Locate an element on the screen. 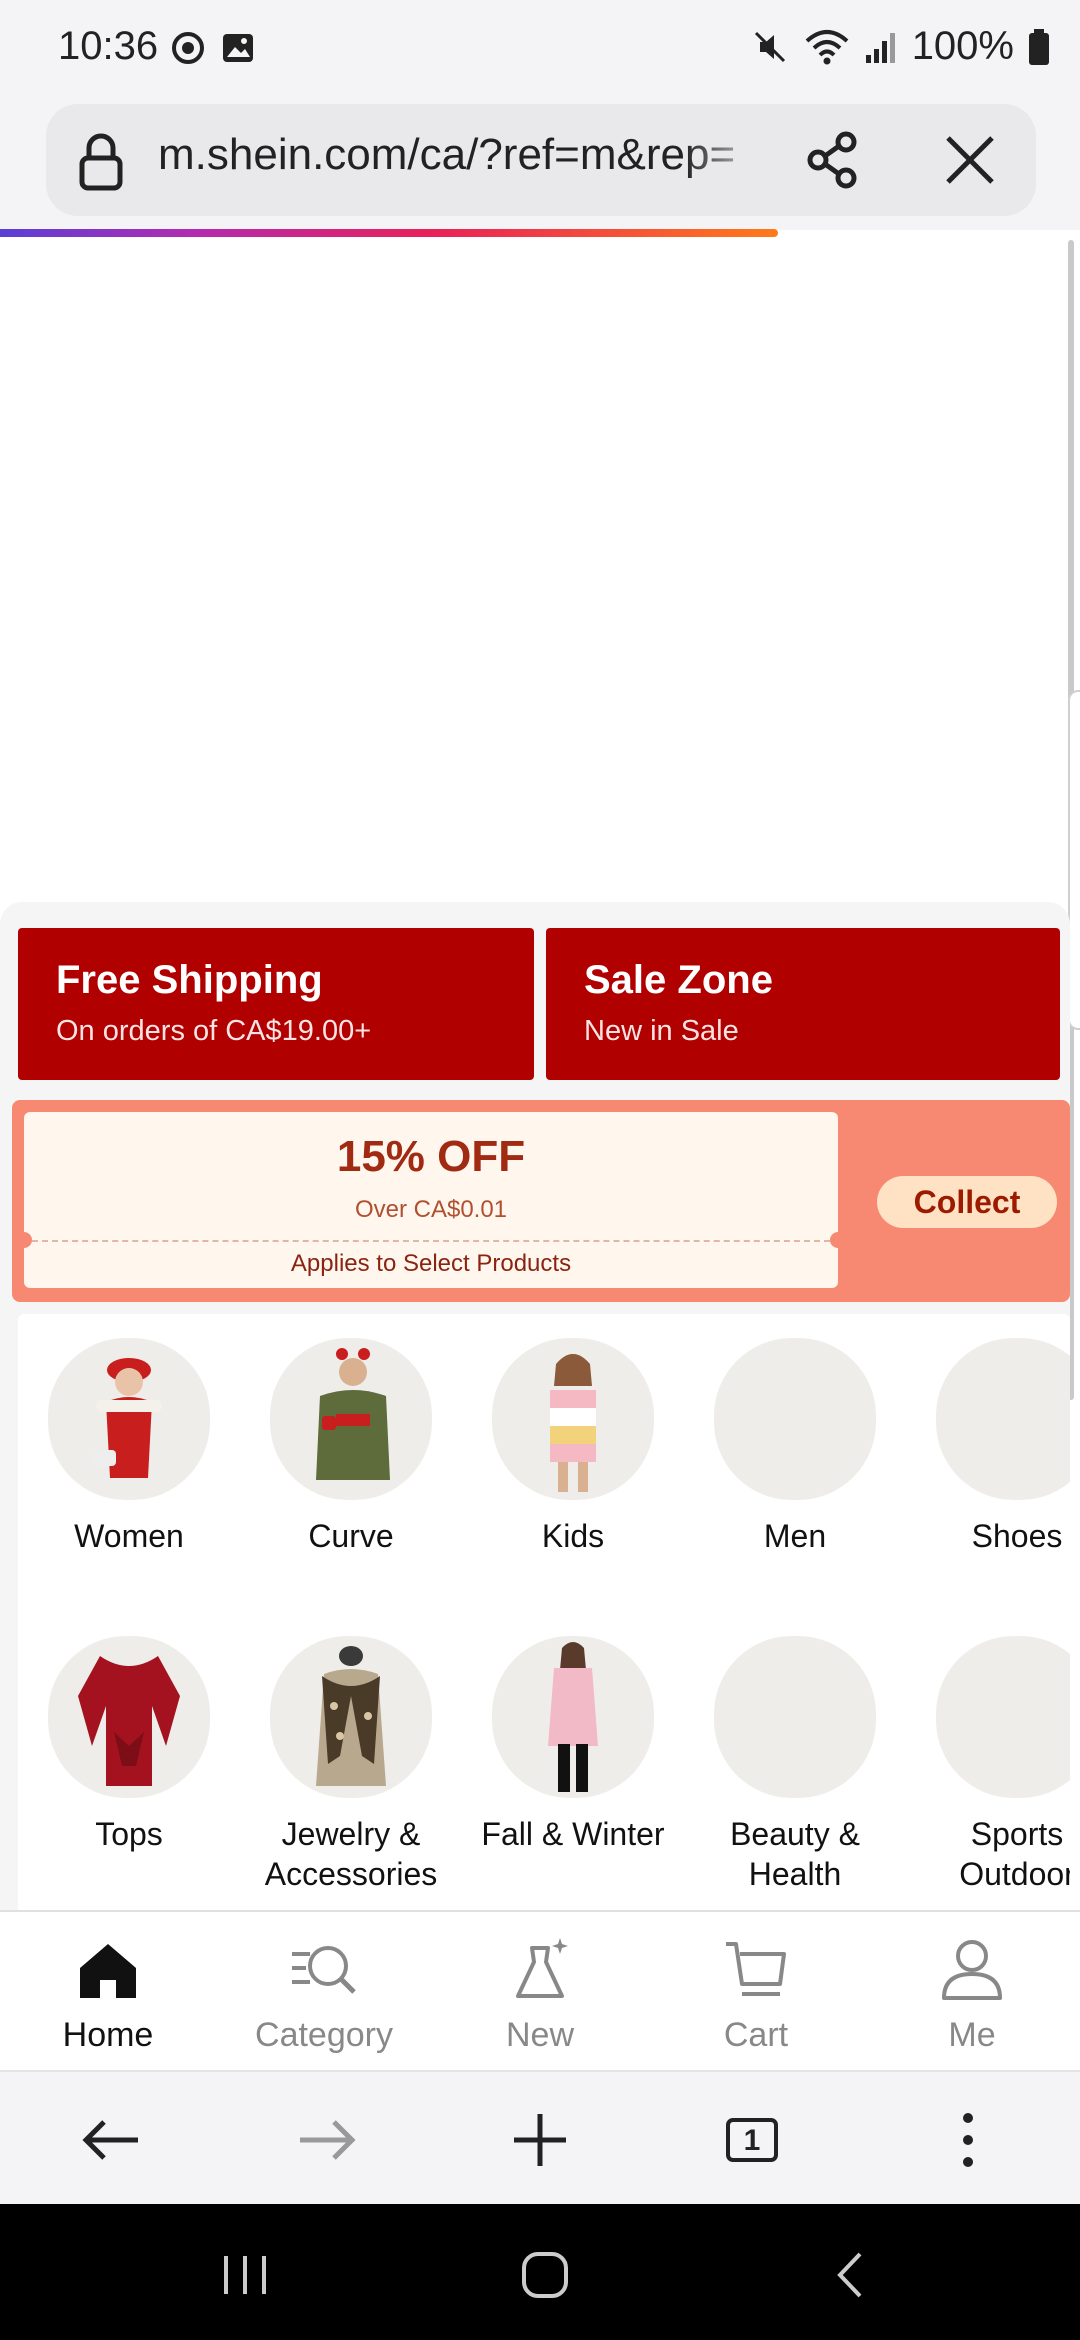 Image resolution: width=1080 pixels, height=2340 pixels. tab-count: 1 is located at coordinates (752, 2140).